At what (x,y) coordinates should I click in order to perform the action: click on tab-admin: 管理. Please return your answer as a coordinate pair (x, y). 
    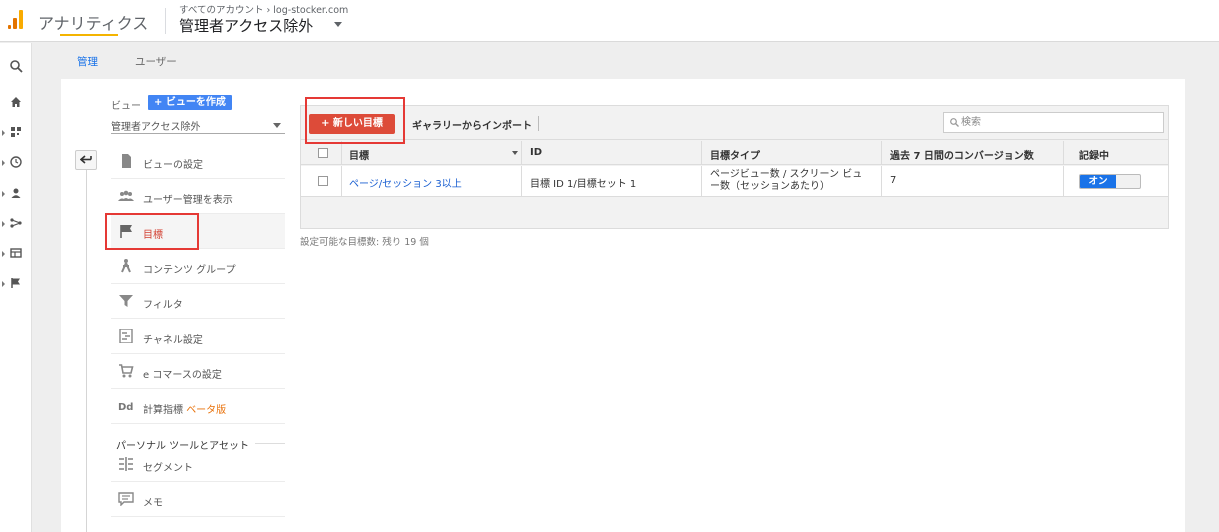
    Looking at the image, I should click on (87, 61).